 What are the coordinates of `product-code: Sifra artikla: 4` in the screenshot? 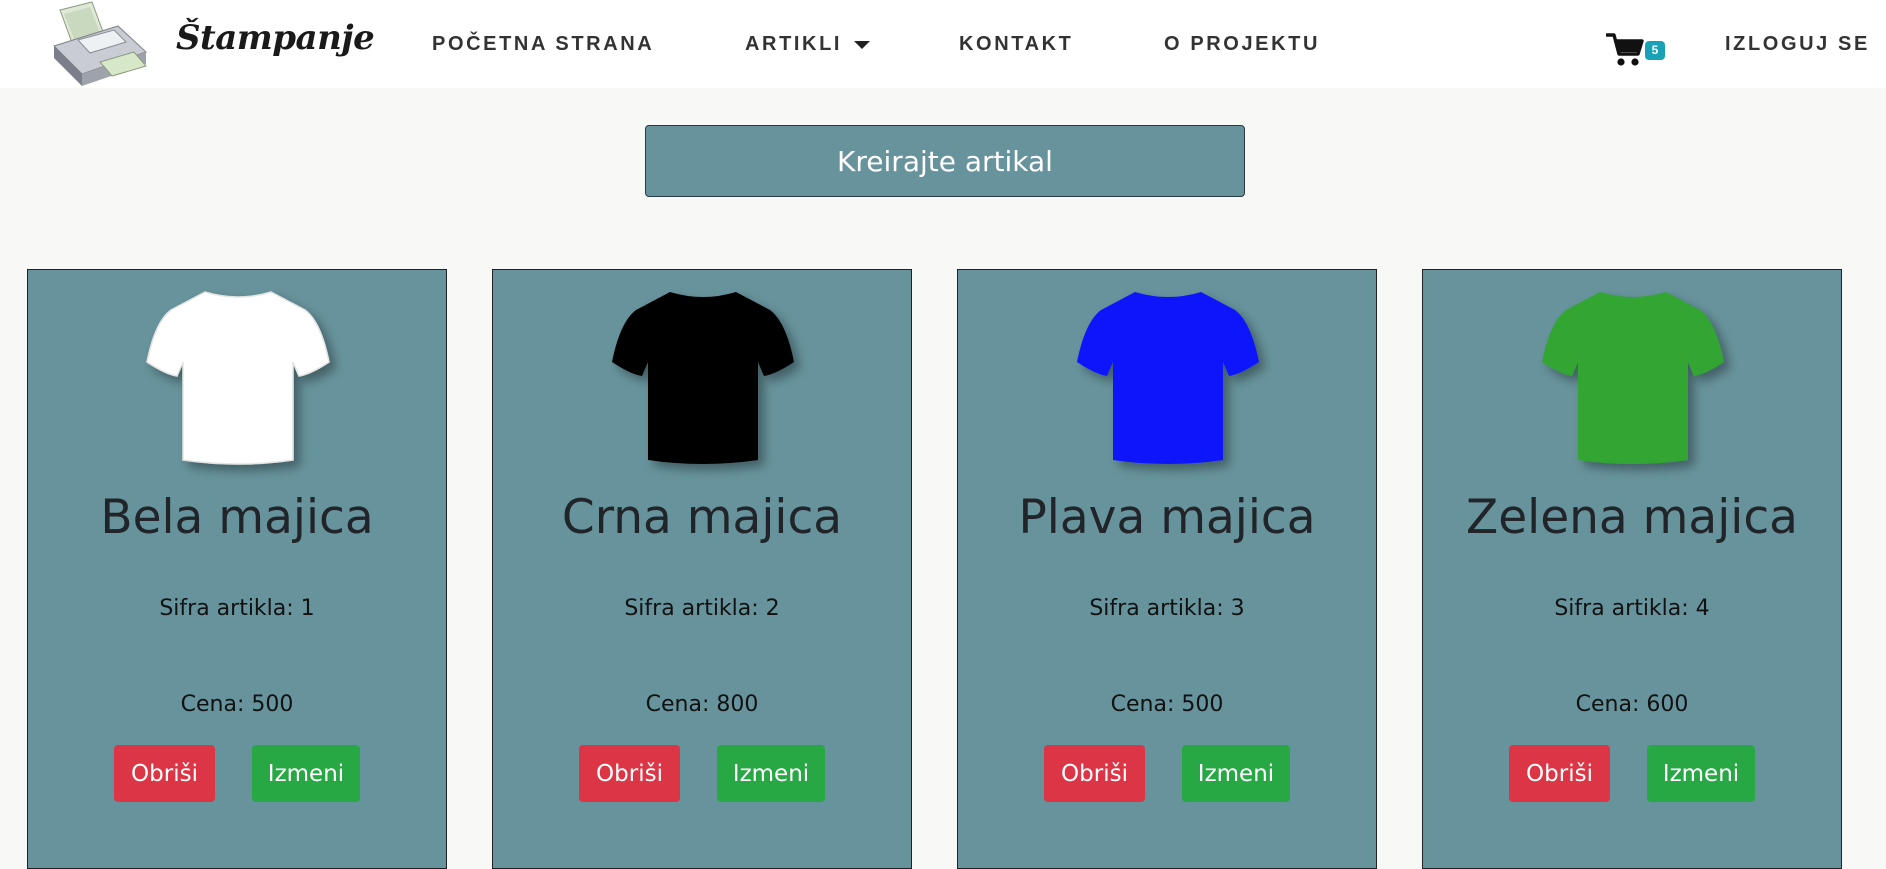 It's located at (1632, 608).